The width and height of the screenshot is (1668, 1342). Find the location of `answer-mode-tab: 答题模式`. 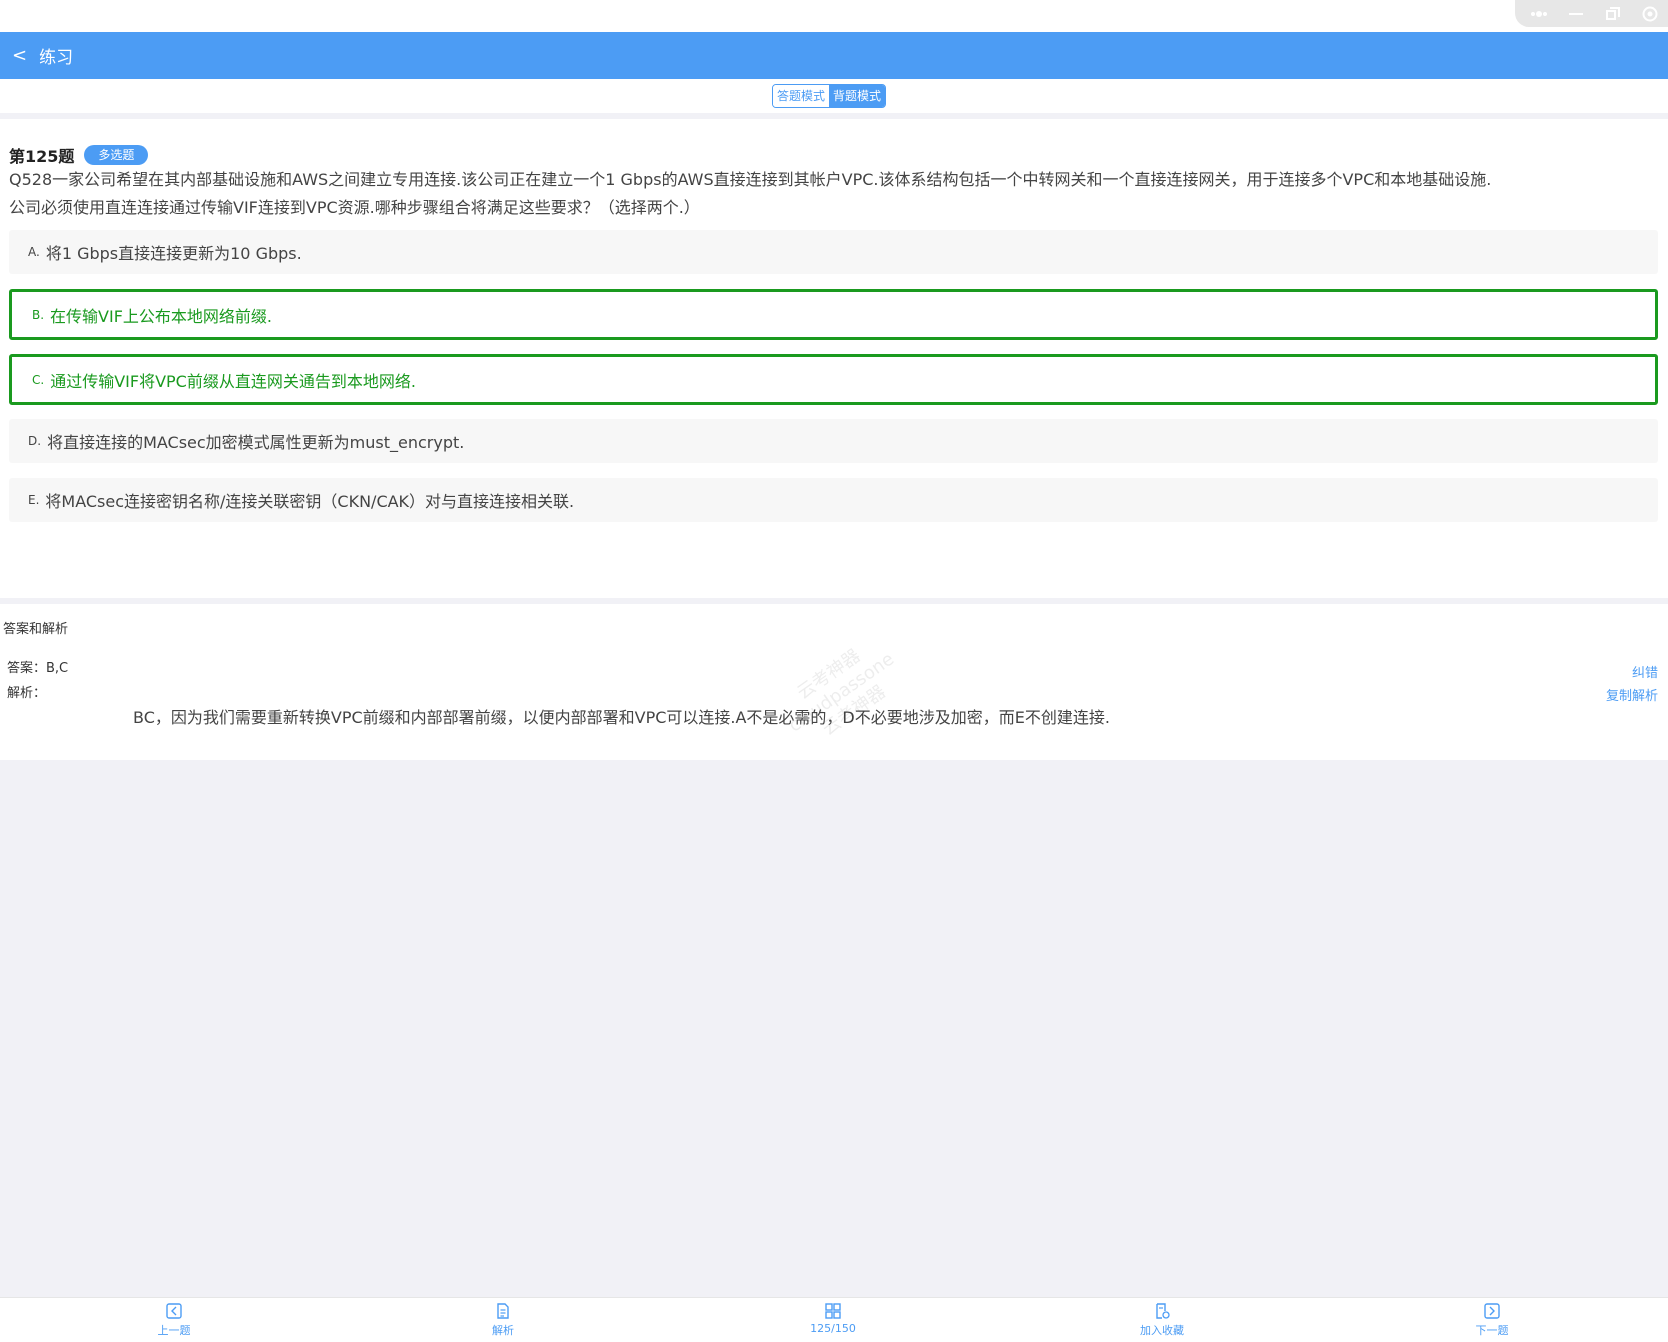

answer-mode-tab: 答题模式 is located at coordinates (801, 96).